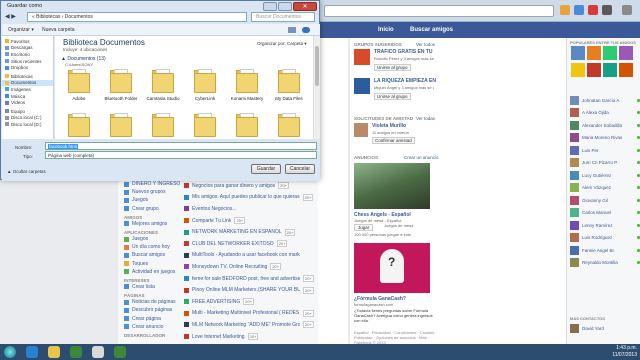 The height and width of the screenshot is (360, 640). What do you see at coordinates (392, 268) in the screenshot?
I see `ad-image-ganacash: ?` at bounding box center [392, 268].